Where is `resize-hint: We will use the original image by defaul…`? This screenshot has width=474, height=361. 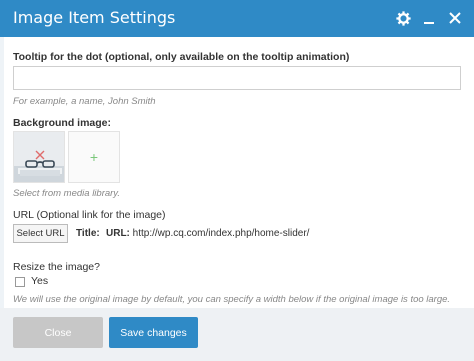 resize-hint: We will use the original image by defaul… is located at coordinates (232, 299).